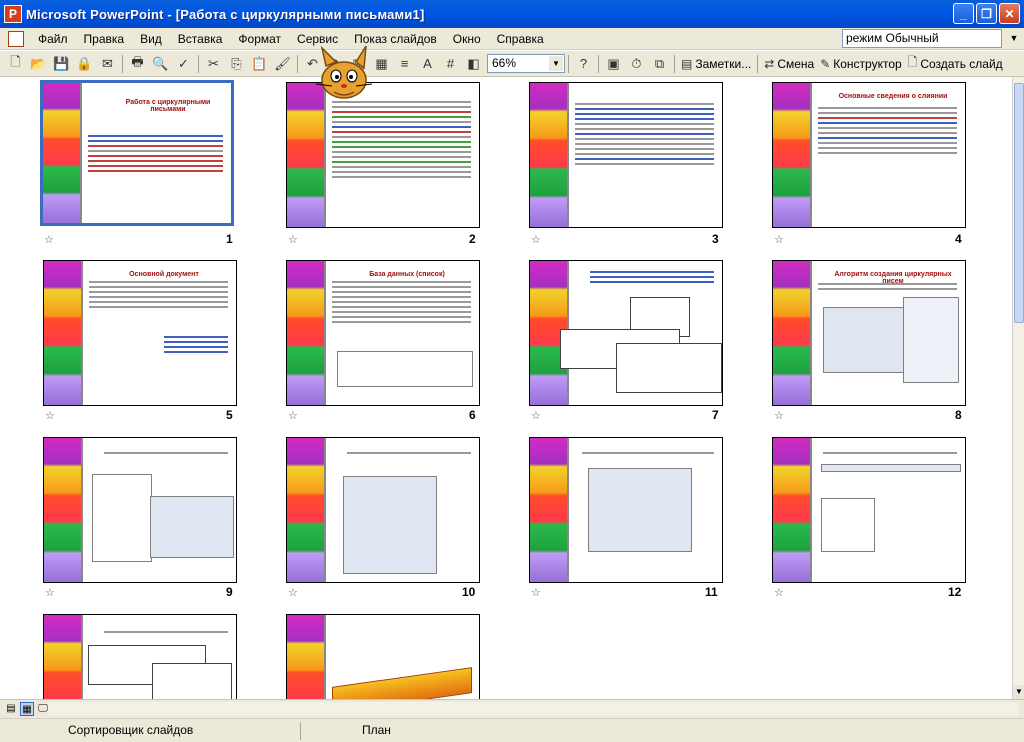 The height and width of the screenshot is (742, 1024). I want to click on format-painter-icon: 🖌, so click(282, 64).